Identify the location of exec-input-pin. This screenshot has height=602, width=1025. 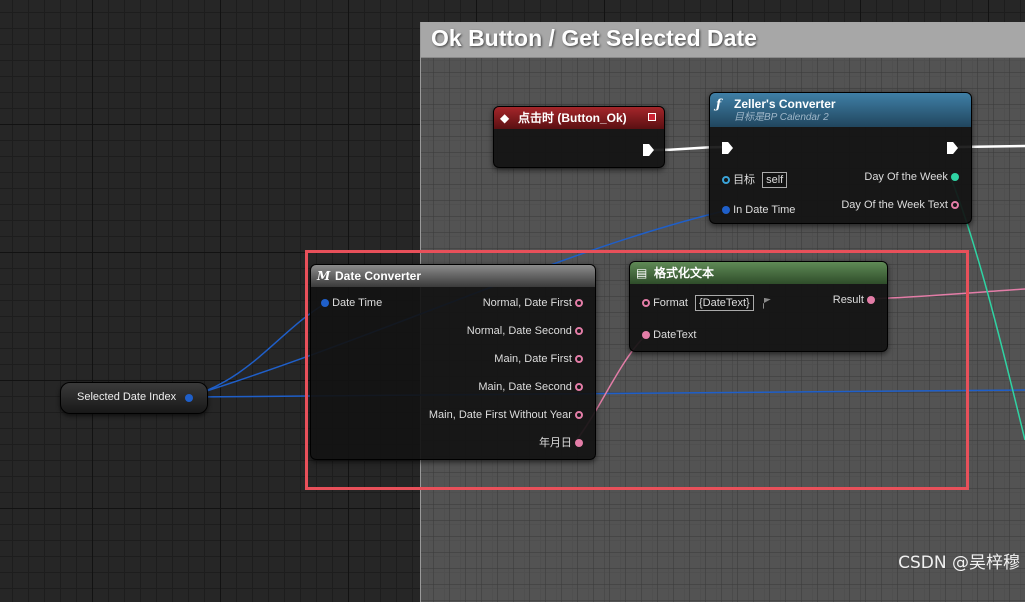
(727, 148).